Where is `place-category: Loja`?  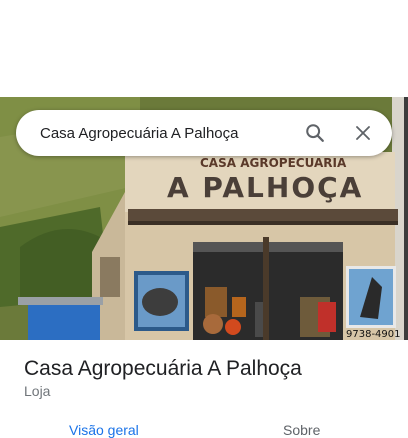
place-category: Loja is located at coordinates (37, 391).